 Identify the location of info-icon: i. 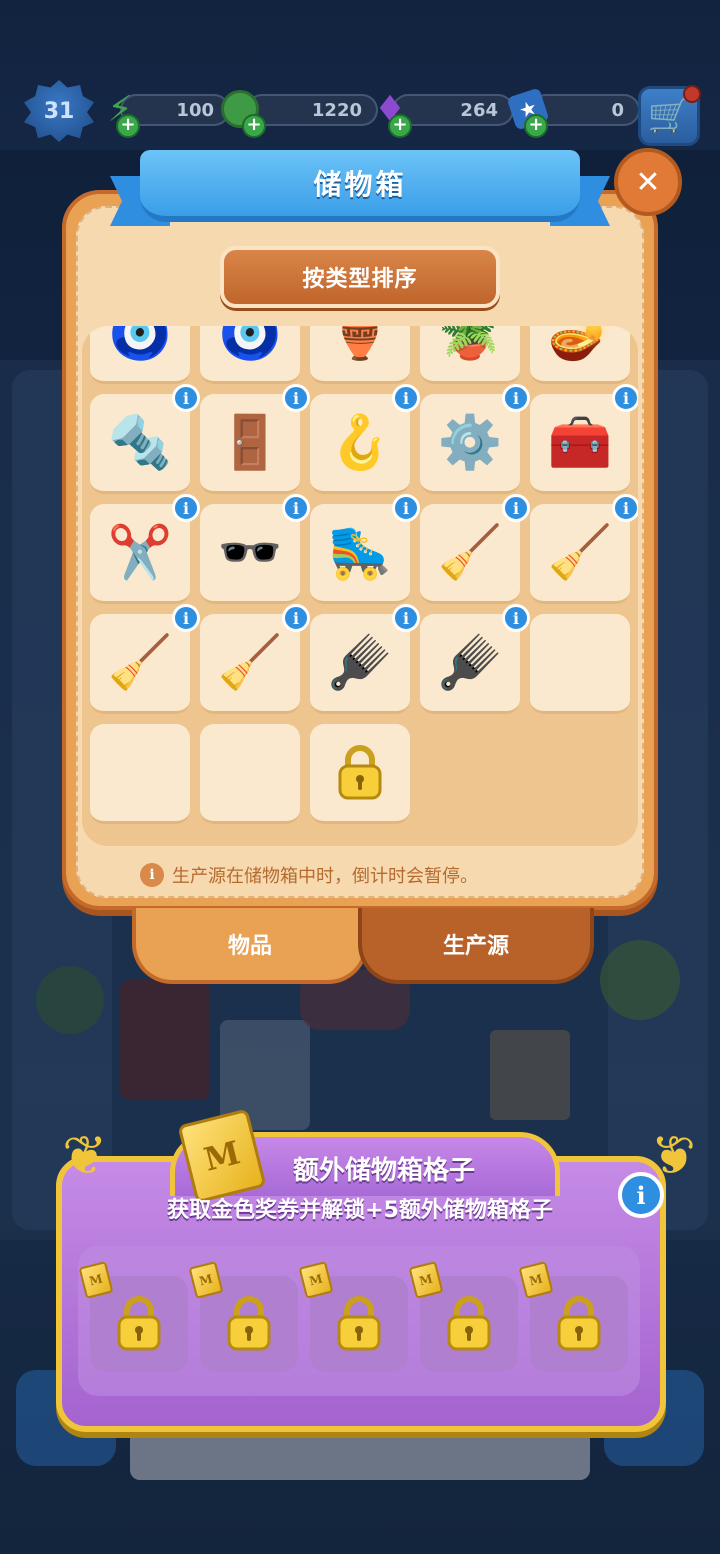
(152, 875).